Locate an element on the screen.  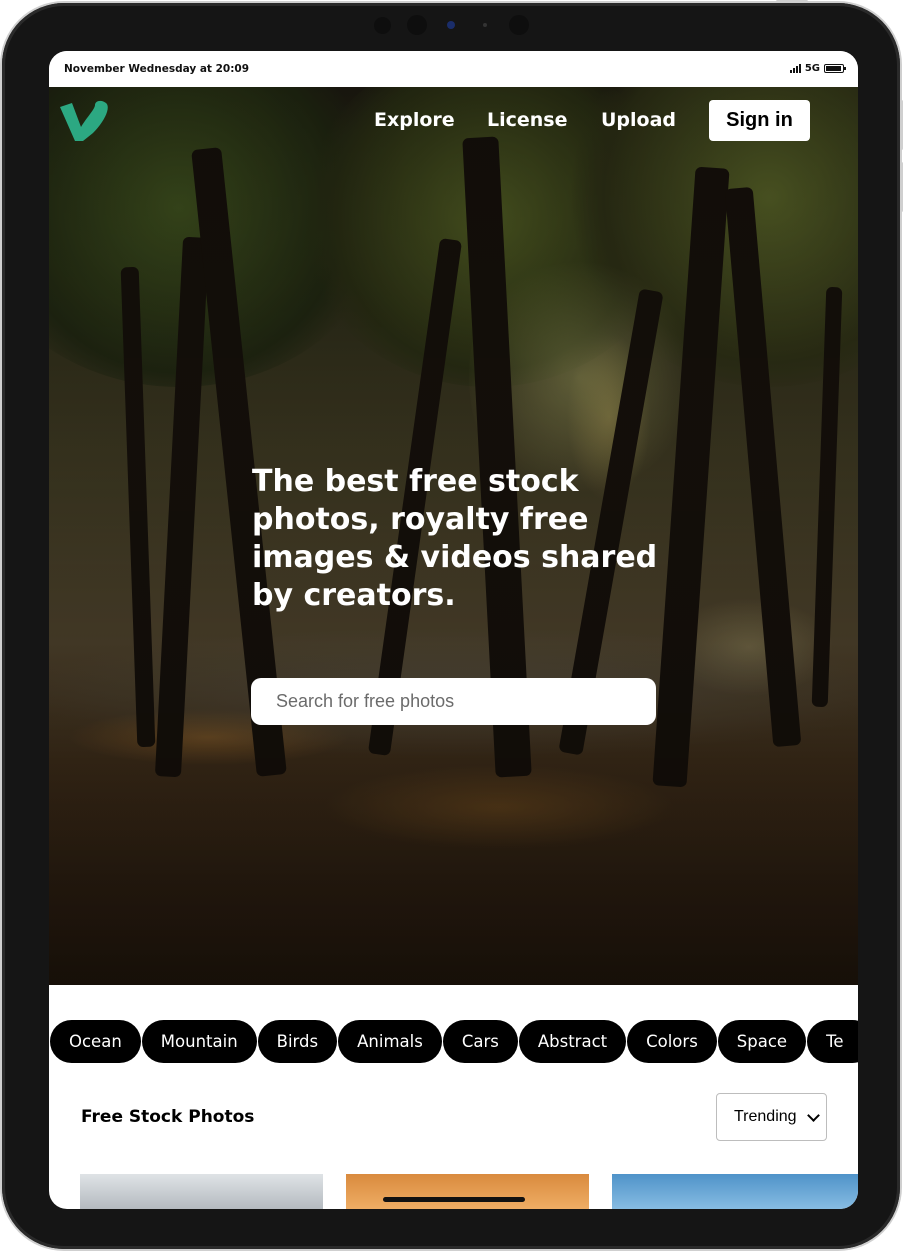
section-title: Free Stock Photos is located at coordinates (168, 1117).